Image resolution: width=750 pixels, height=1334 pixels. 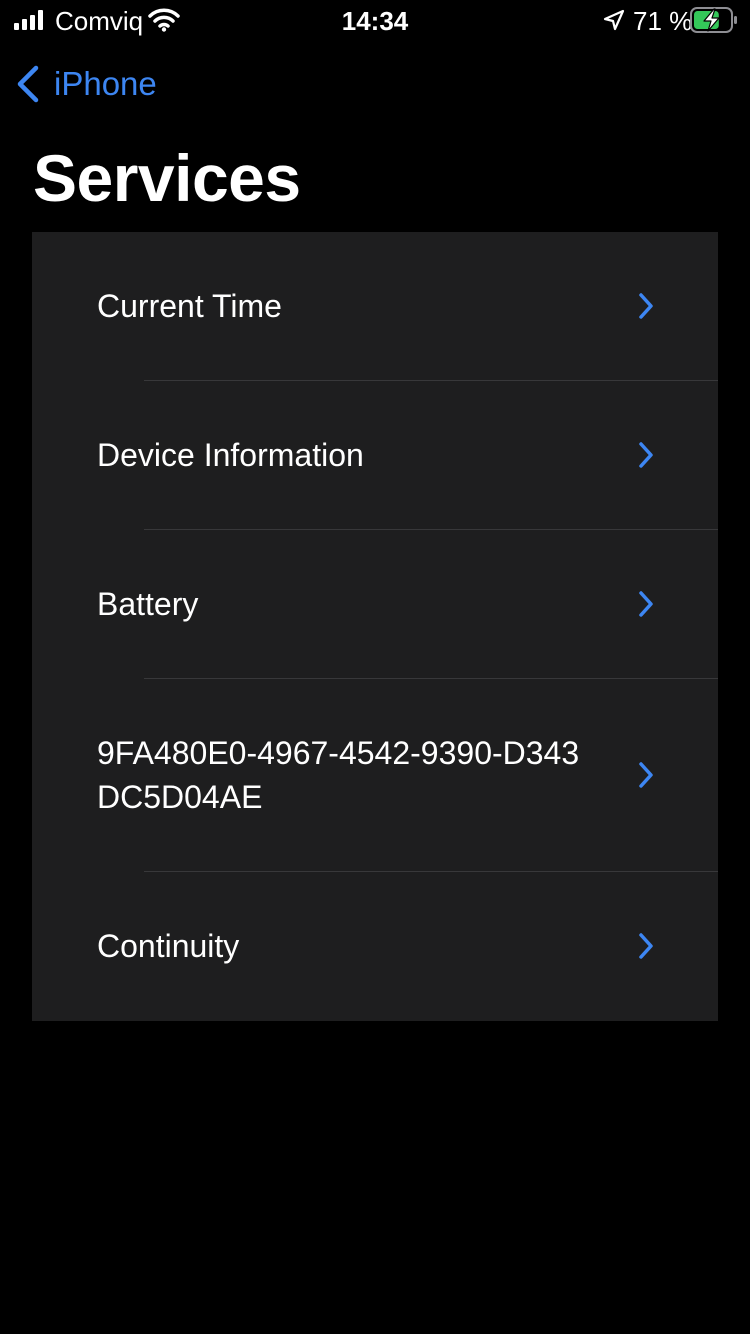 What do you see at coordinates (338, 775) in the screenshot?
I see `list-item-label: 9FA480E0-4967-4542-9390-D343DC5D04AE` at bounding box center [338, 775].